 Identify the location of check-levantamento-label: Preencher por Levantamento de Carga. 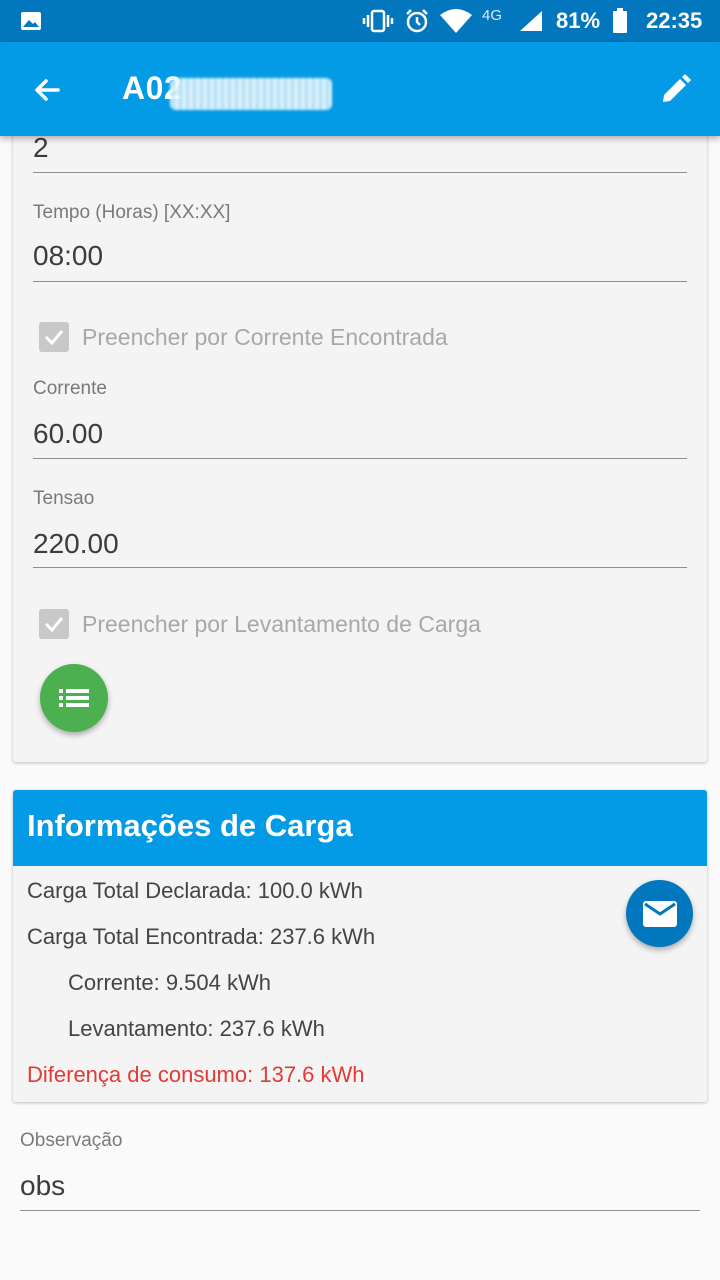
(281, 623).